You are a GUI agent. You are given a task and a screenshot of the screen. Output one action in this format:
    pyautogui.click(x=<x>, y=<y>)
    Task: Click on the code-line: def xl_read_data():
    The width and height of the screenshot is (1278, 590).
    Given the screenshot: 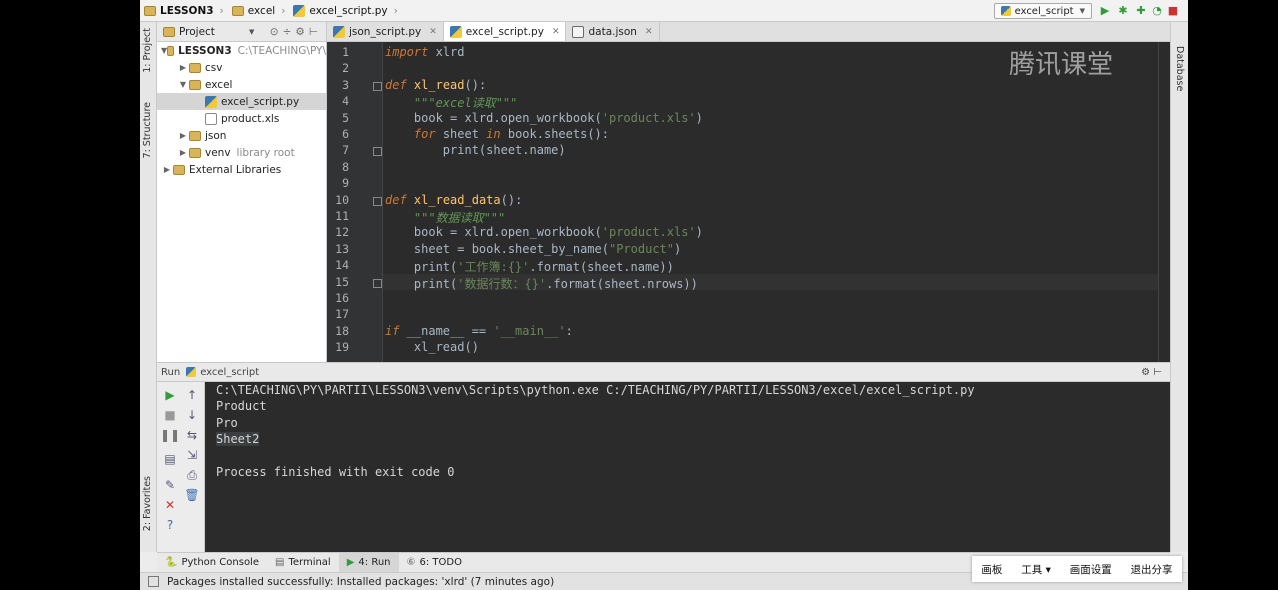 What is the action you would take?
    pyautogui.click(x=454, y=199)
    